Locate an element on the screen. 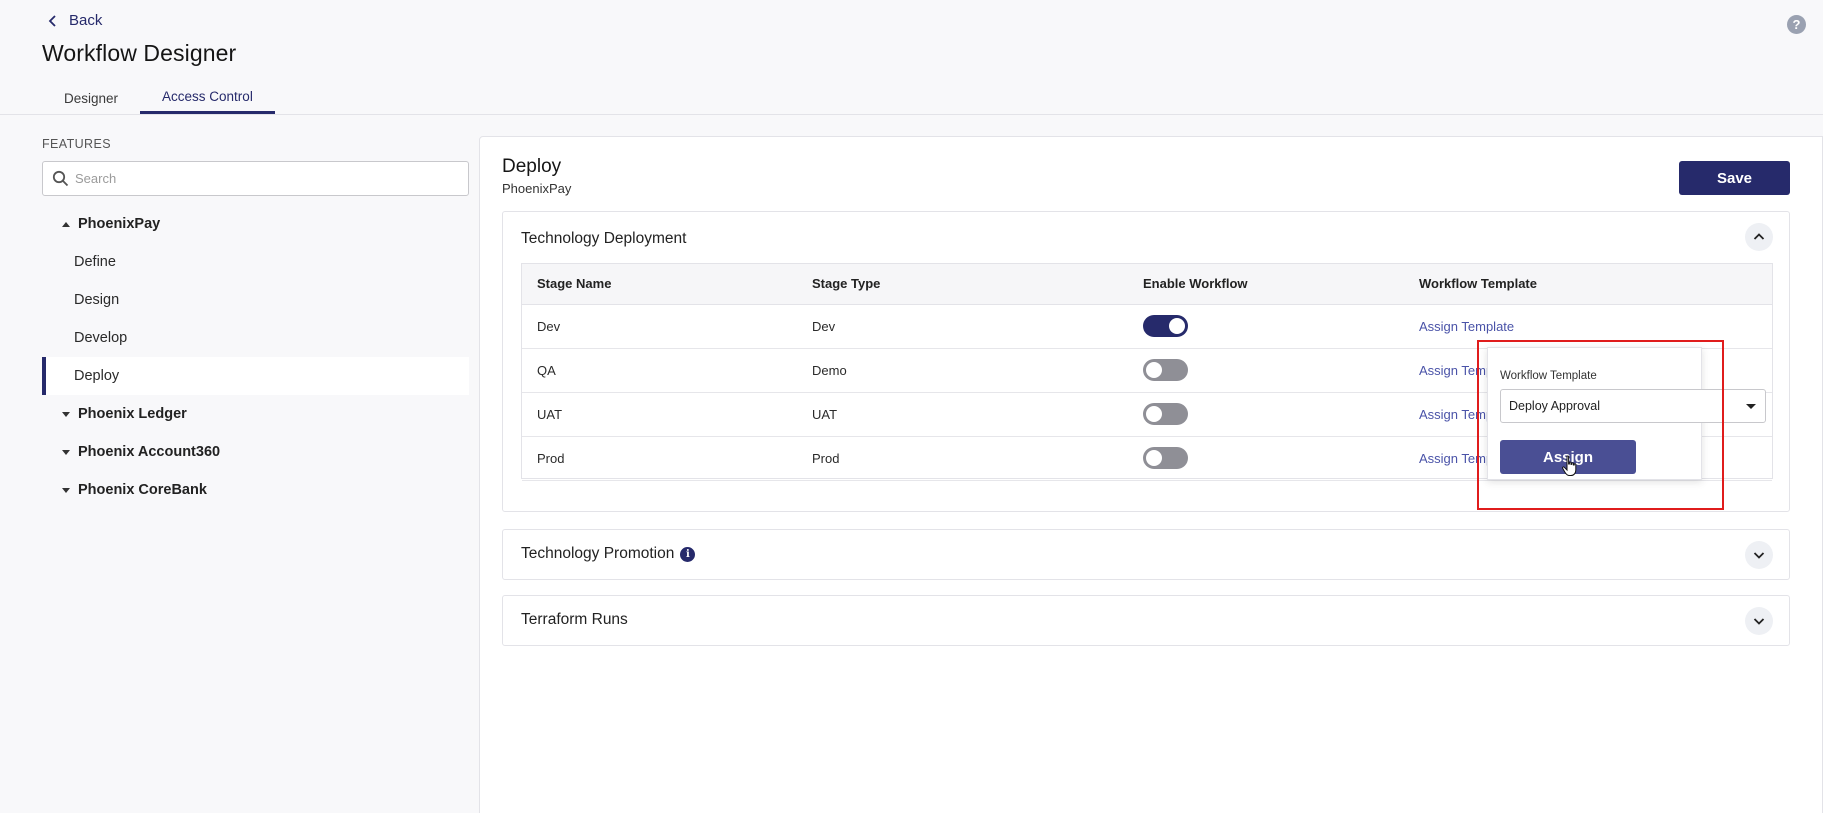 The width and height of the screenshot is (1823, 813). tree-child-deploy: Deploy is located at coordinates (255, 376).